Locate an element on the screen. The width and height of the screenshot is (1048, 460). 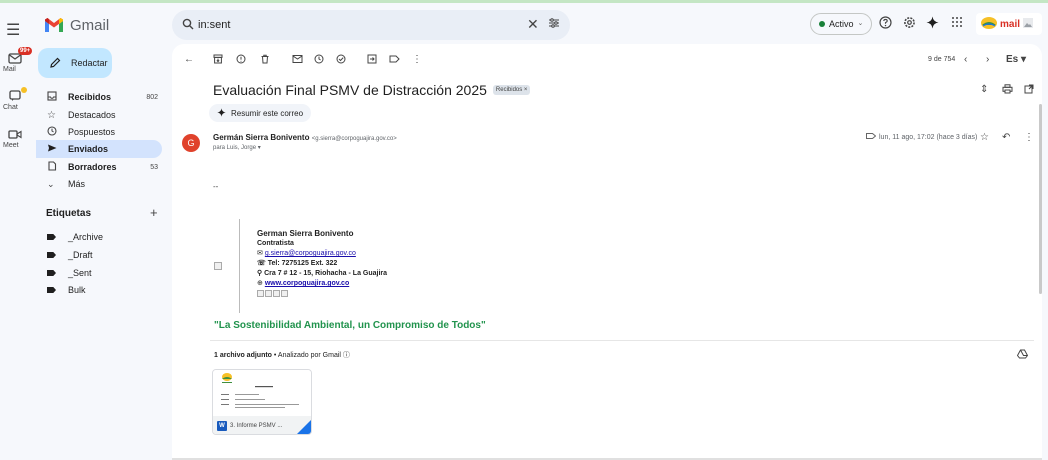
chat-notification-dot is located at coordinates (24, 90).